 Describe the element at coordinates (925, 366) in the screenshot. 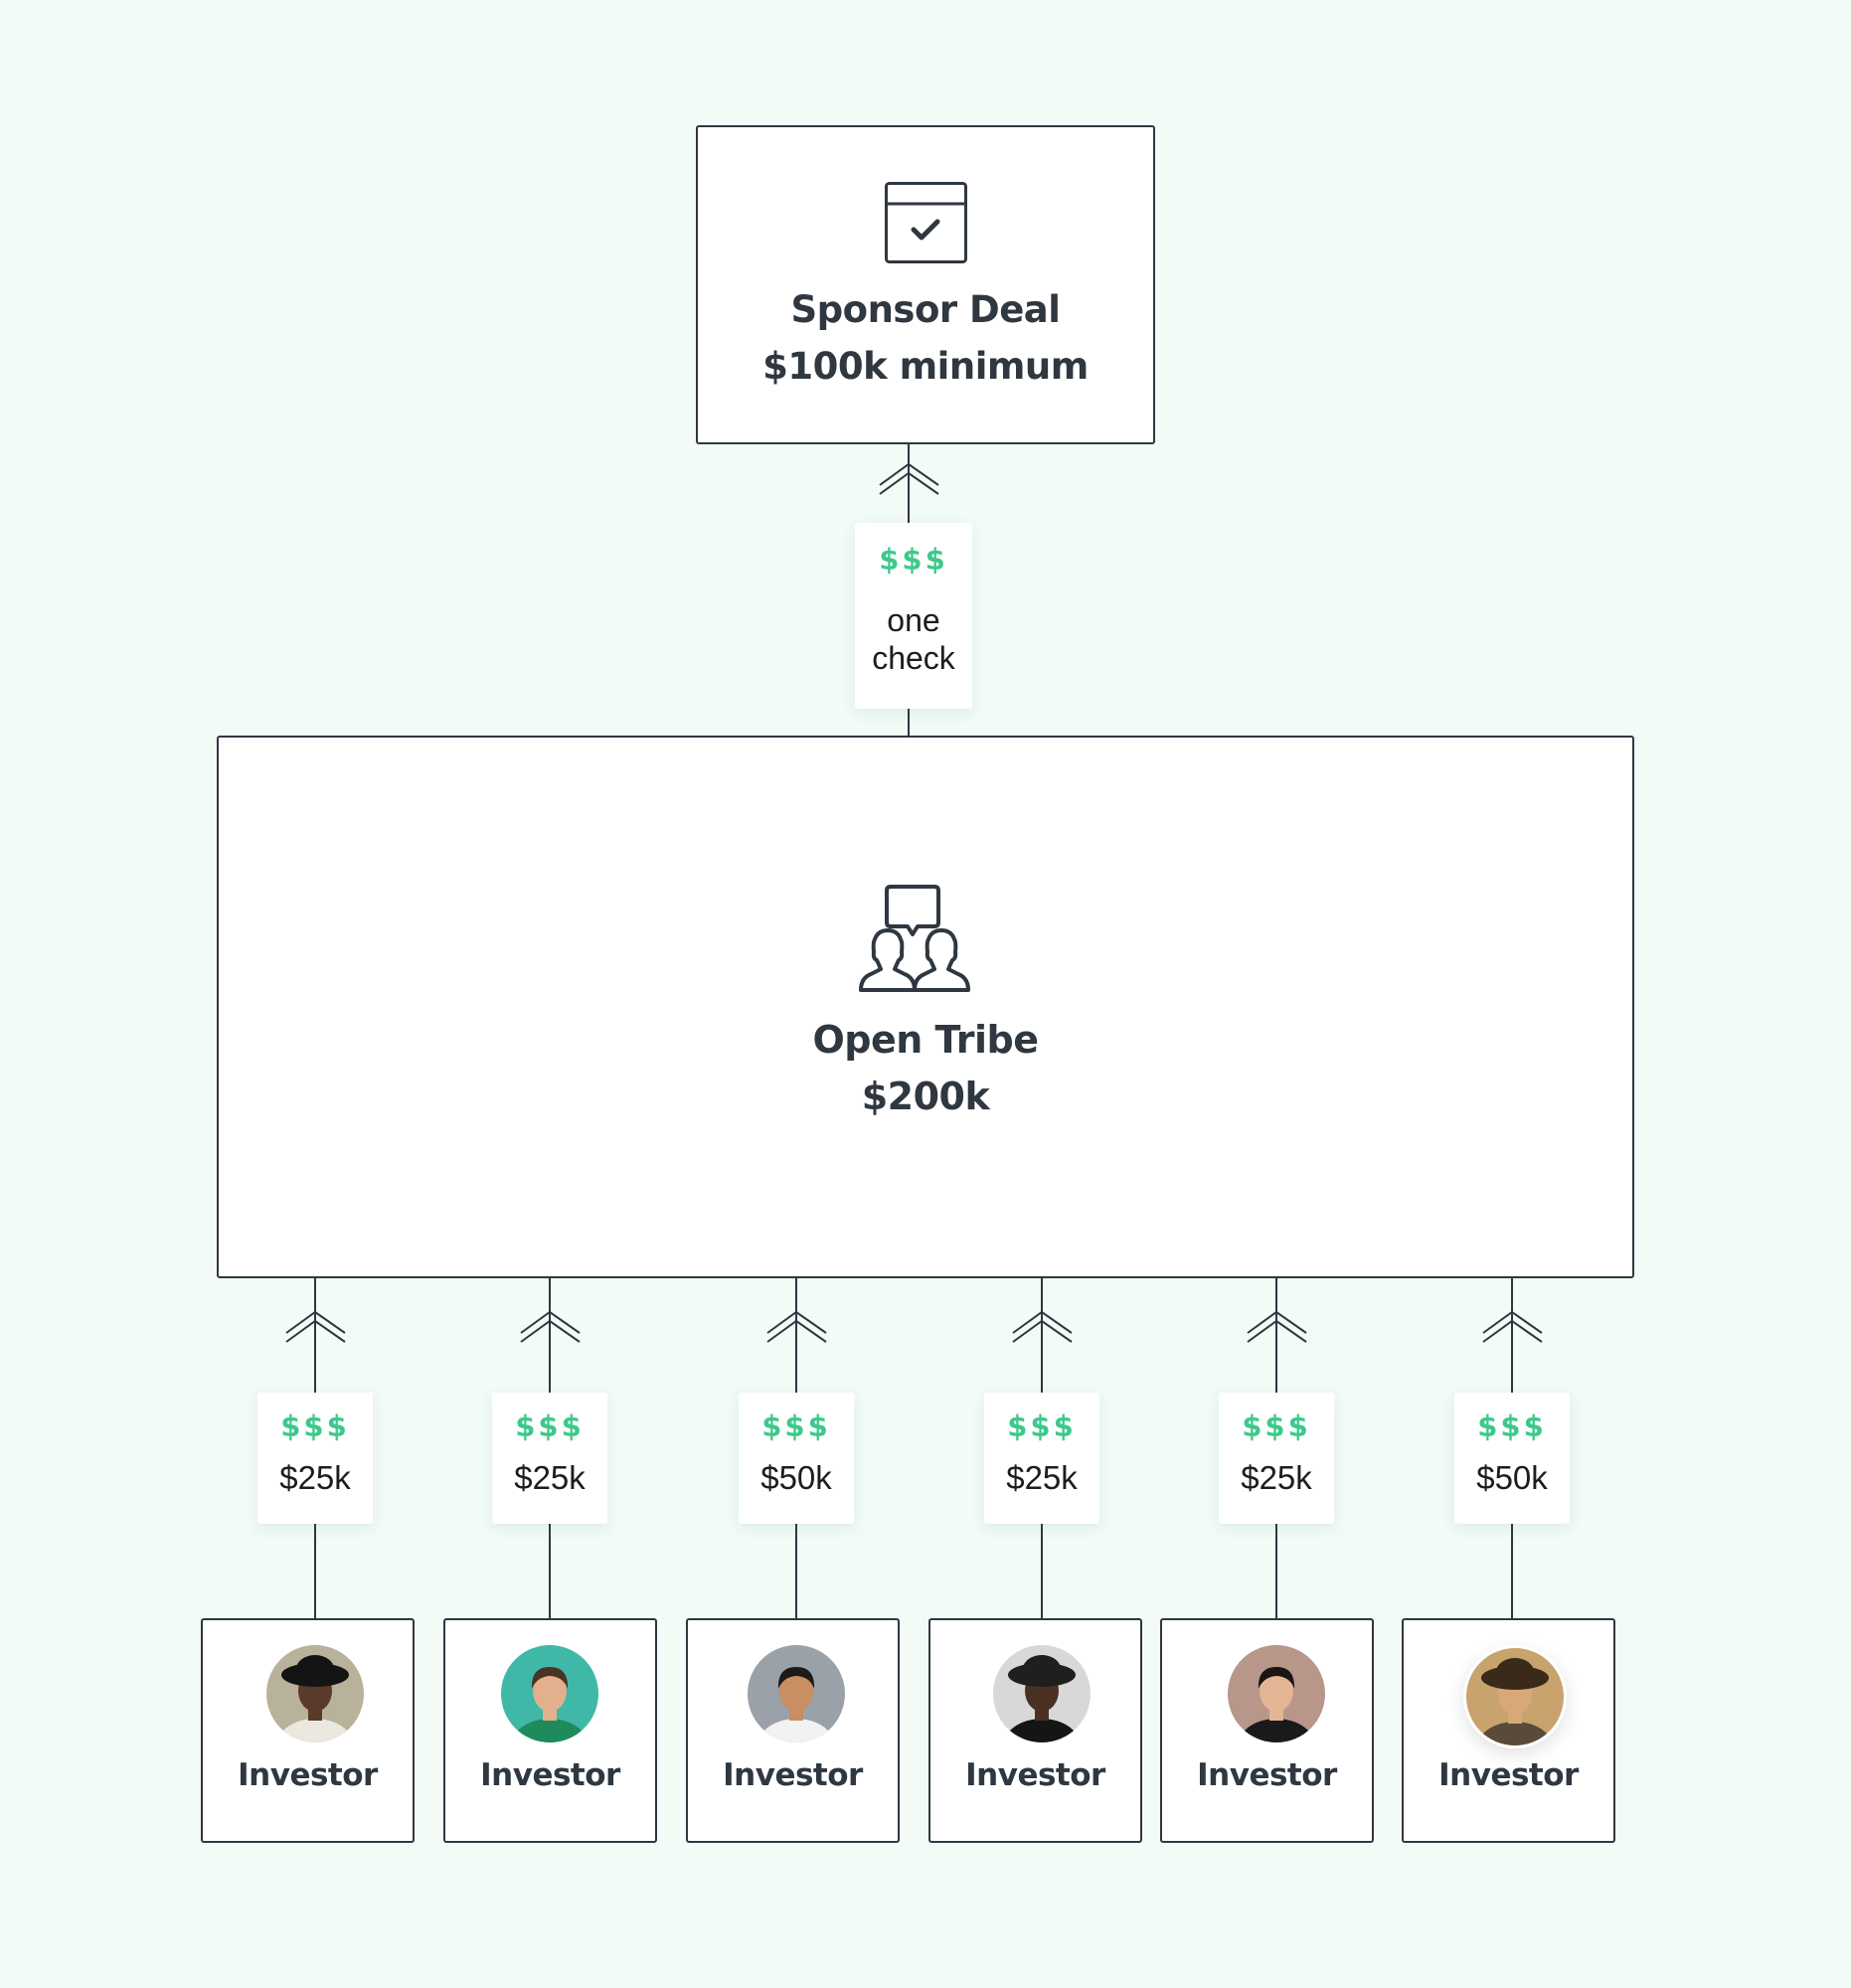

I see `sponsor-deal-minimum: $100k minimum` at that location.